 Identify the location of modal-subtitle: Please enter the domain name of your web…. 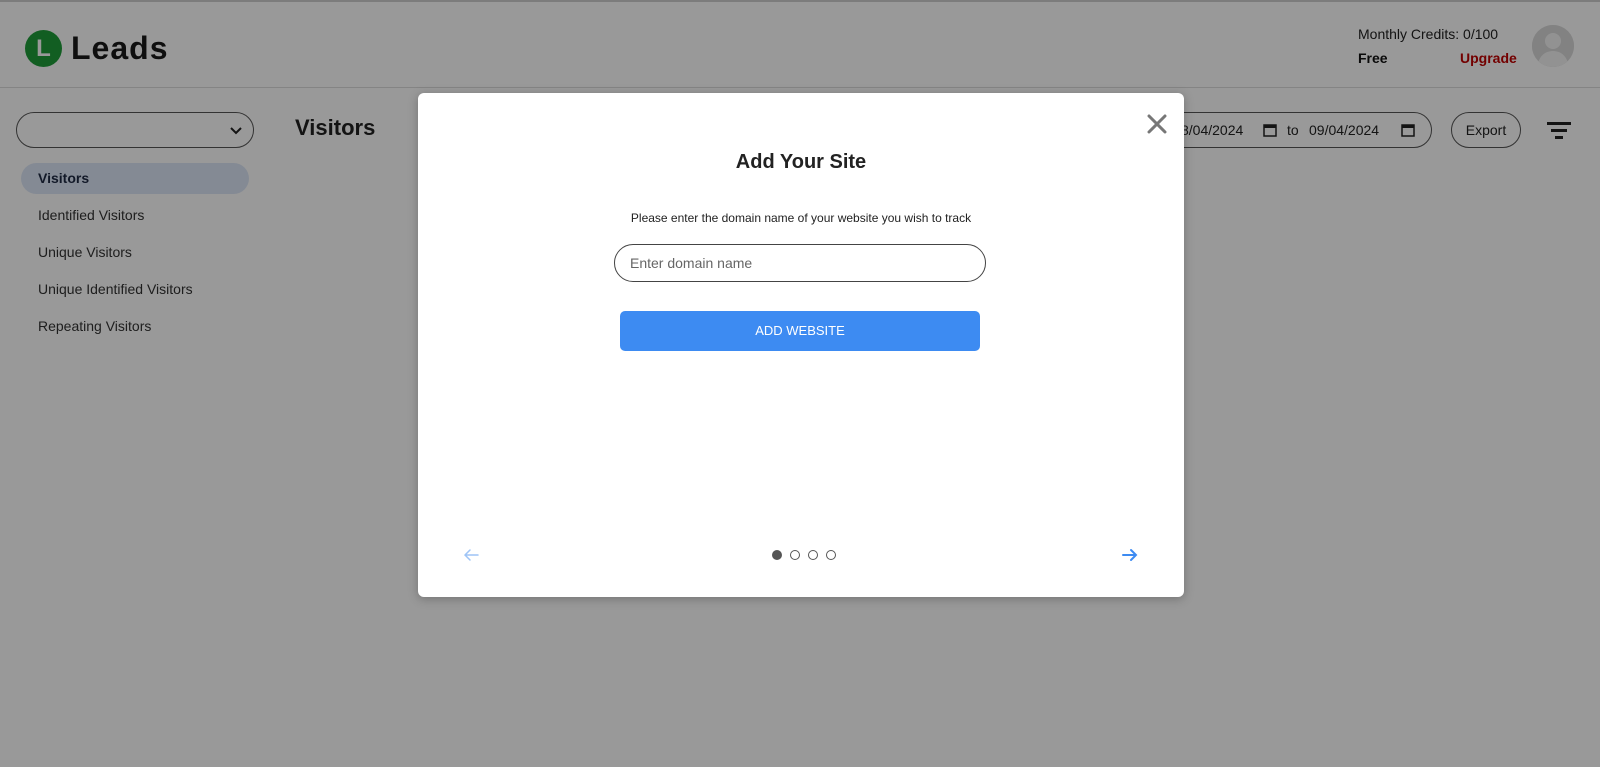
(801, 218).